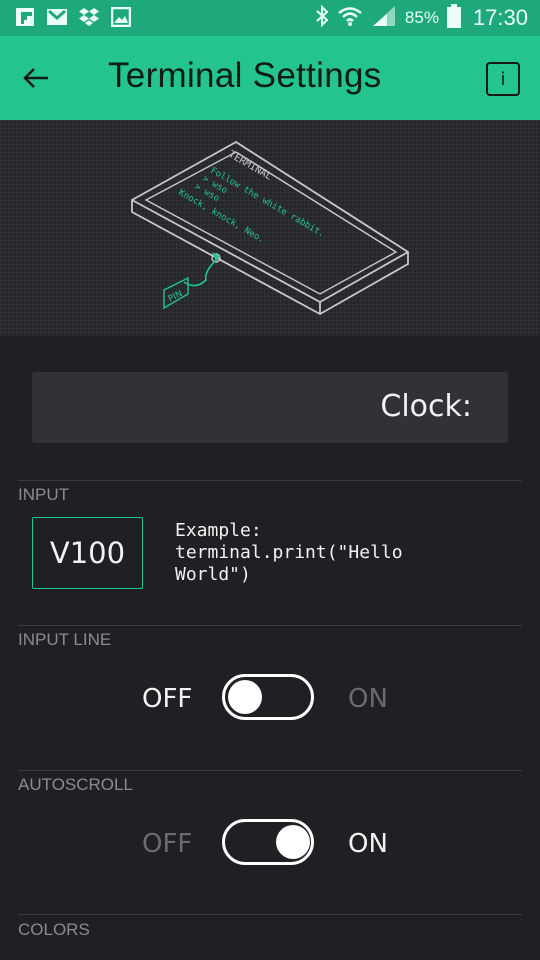 Image resolution: width=540 pixels, height=960 pixels. I want to click on arrow-left-icon, so click(35, 78).